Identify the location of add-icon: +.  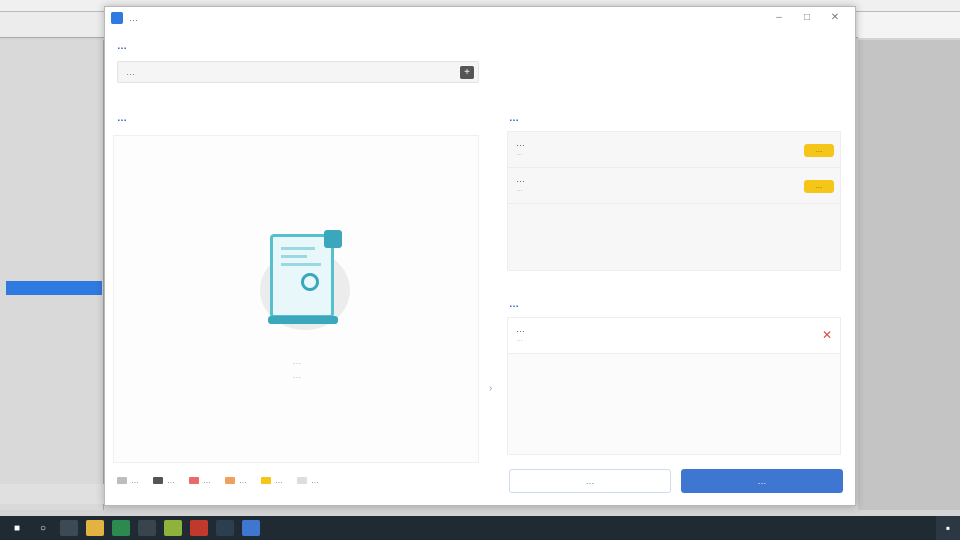
(467, 72).